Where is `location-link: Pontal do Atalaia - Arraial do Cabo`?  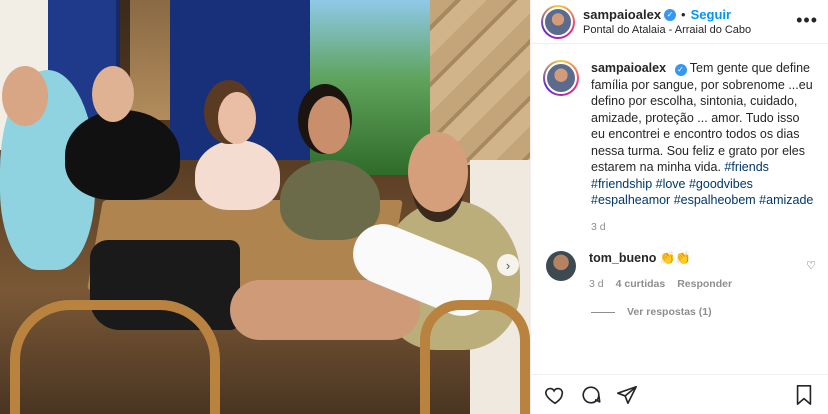
location-link: Pontal do Atalaia - Arraial do Cabo is located at coordinates (667, 30).